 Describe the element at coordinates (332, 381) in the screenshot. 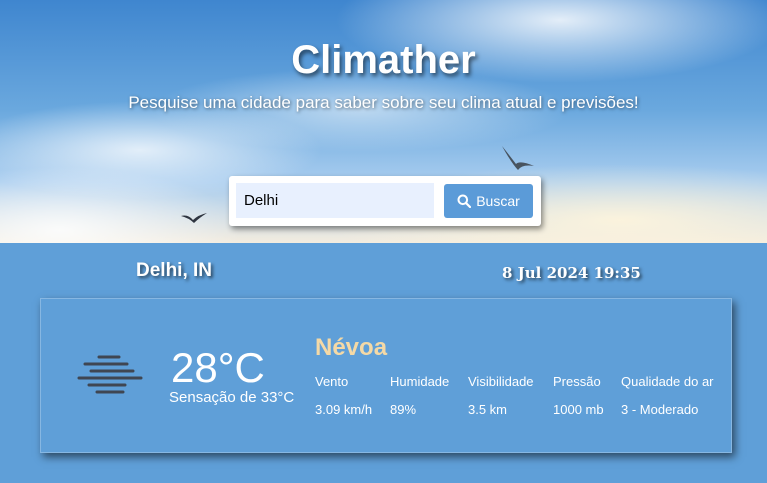

I see `metric-label-wind: Vento` at that location.